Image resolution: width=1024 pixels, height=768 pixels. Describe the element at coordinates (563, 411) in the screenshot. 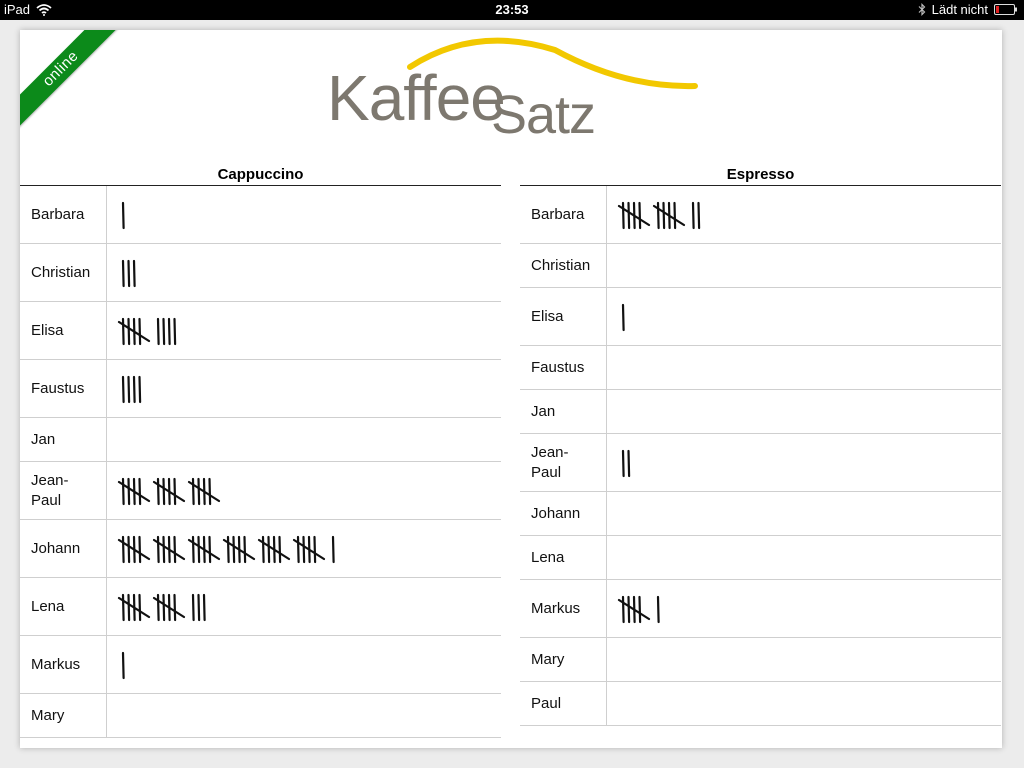

I see `person-name: Jan` at that location.